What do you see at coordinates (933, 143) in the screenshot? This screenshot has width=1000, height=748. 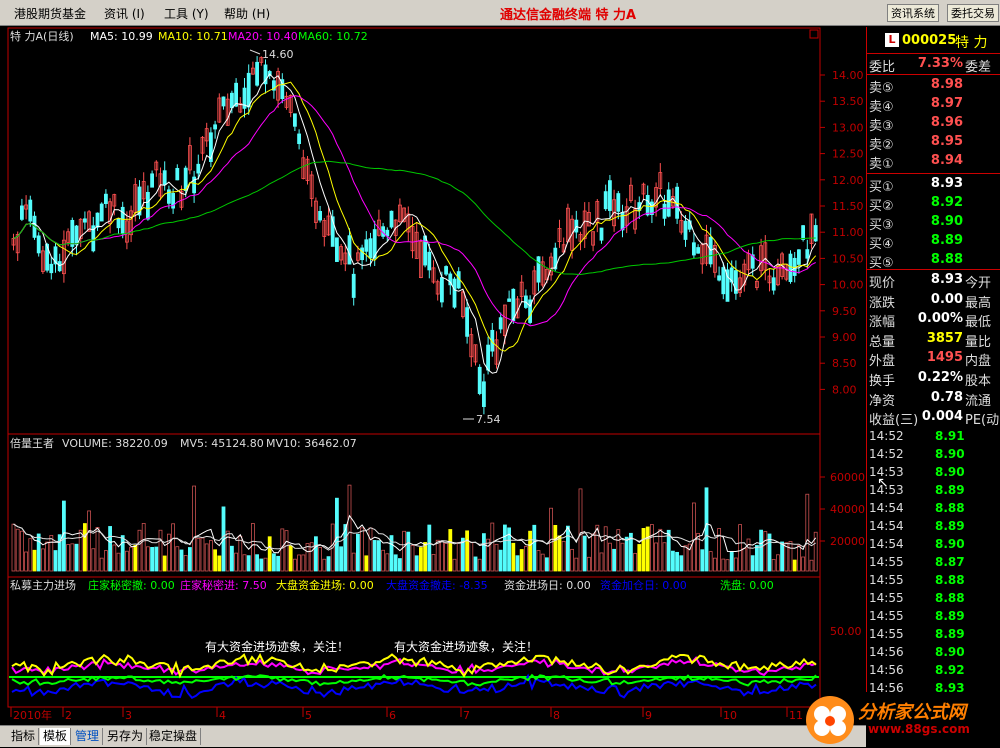 I see `sell-row: 卖② 8.95` at bounding box center [933, 143].